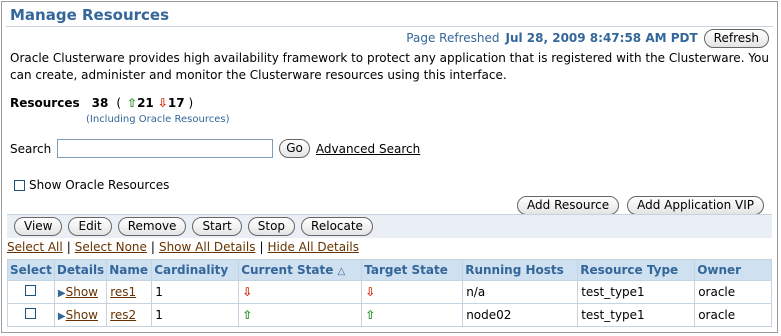 Image resolution: width=781 pixels, height=336 pixels. What do you see at coordinates (601, 38) in the screenshot?
I see `refreshed-timestamp: Jul 28, 2009 8:47:58 AM PDT` at bounding box center [601, 38].